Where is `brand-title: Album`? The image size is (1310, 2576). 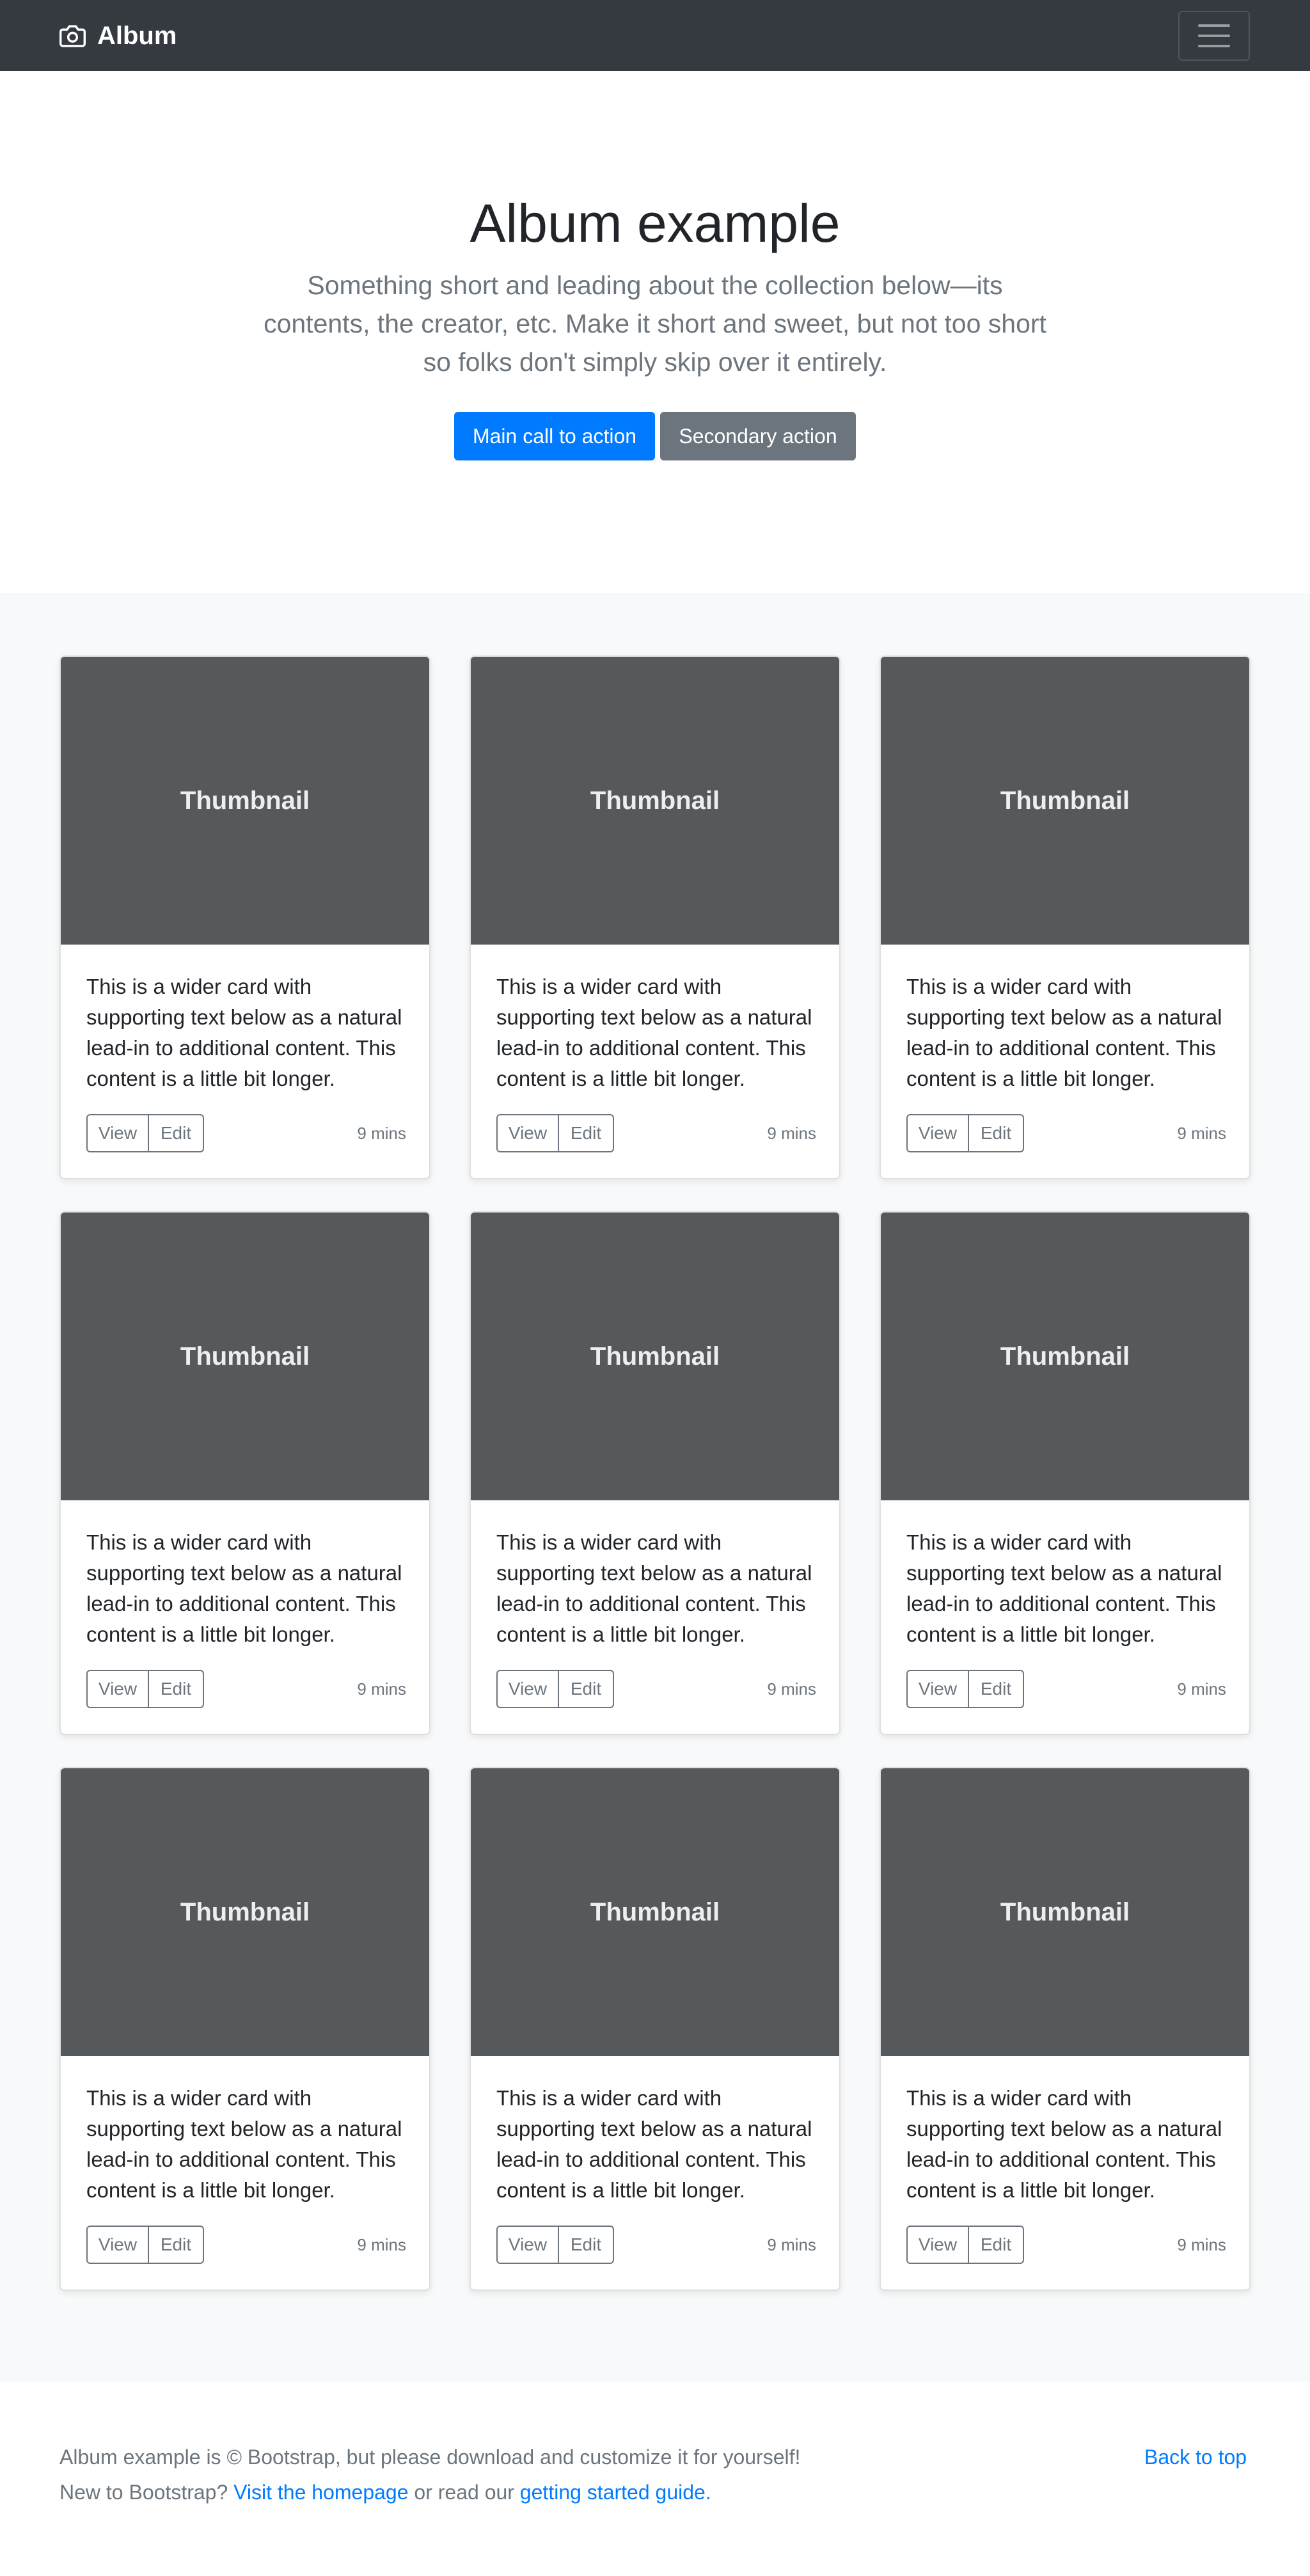 brand-title: Album is located at coordinates (137, 35).